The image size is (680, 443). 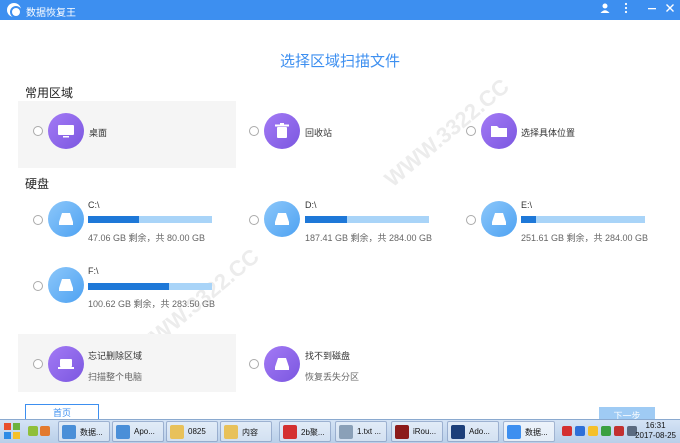 What do you see at coordinates (282, 364) in the screenshot?
I see `lost-partition-icon` at bounding box center [282, 364].